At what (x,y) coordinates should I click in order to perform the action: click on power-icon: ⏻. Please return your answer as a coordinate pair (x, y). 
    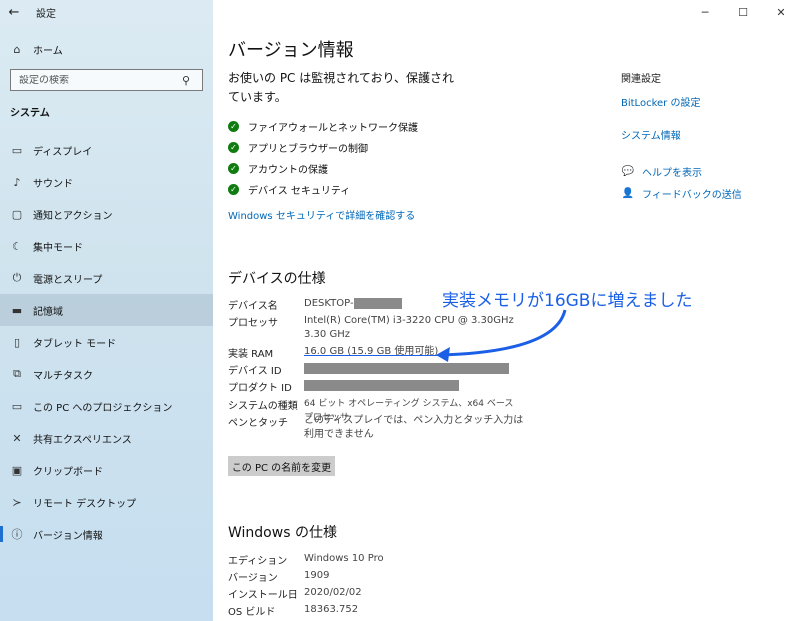
    Looking at the image, I should click on (17, 277).